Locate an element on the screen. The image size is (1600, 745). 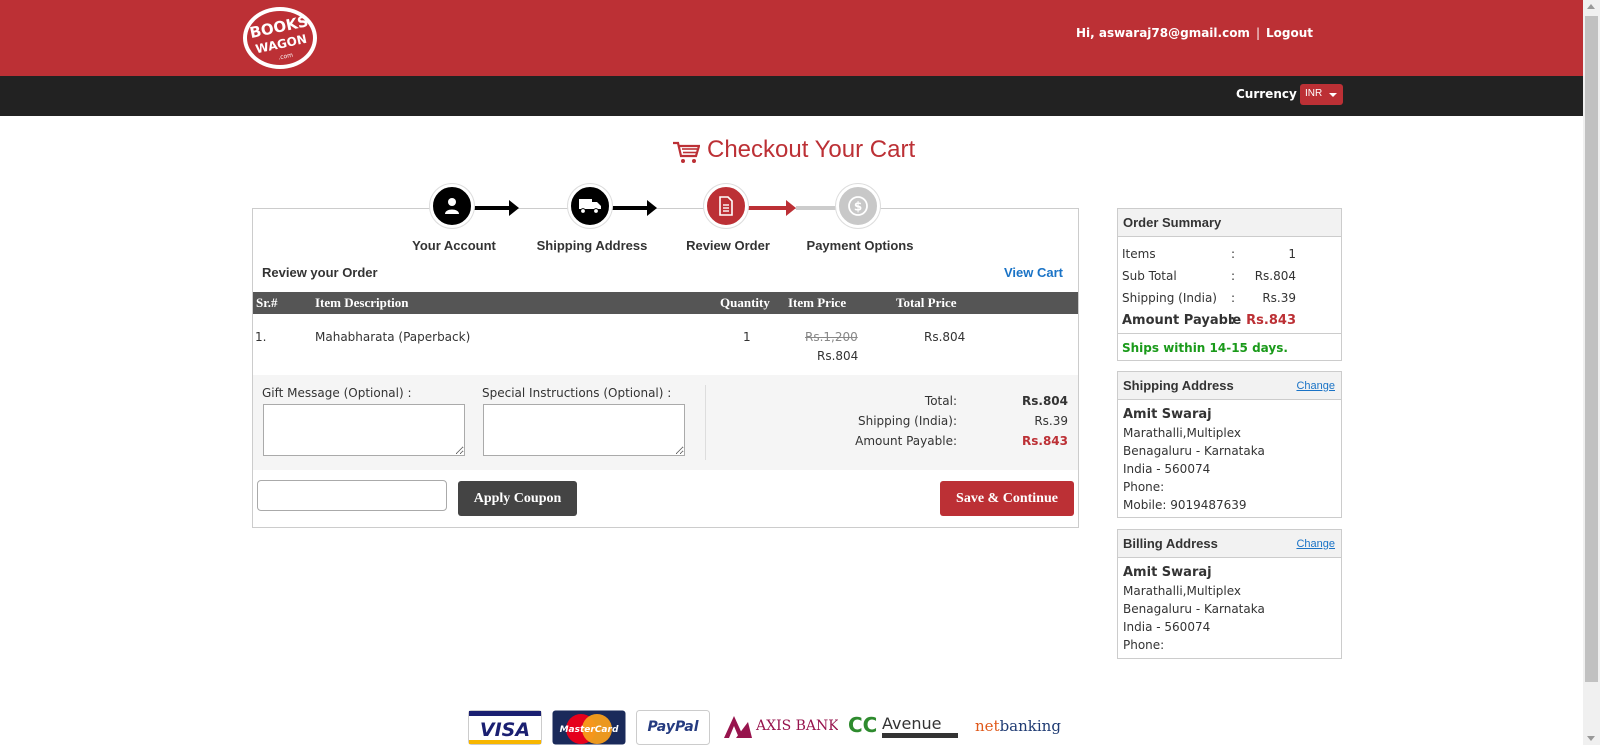
step-label-your-account: Your Account is located at coordinates (454, 245).